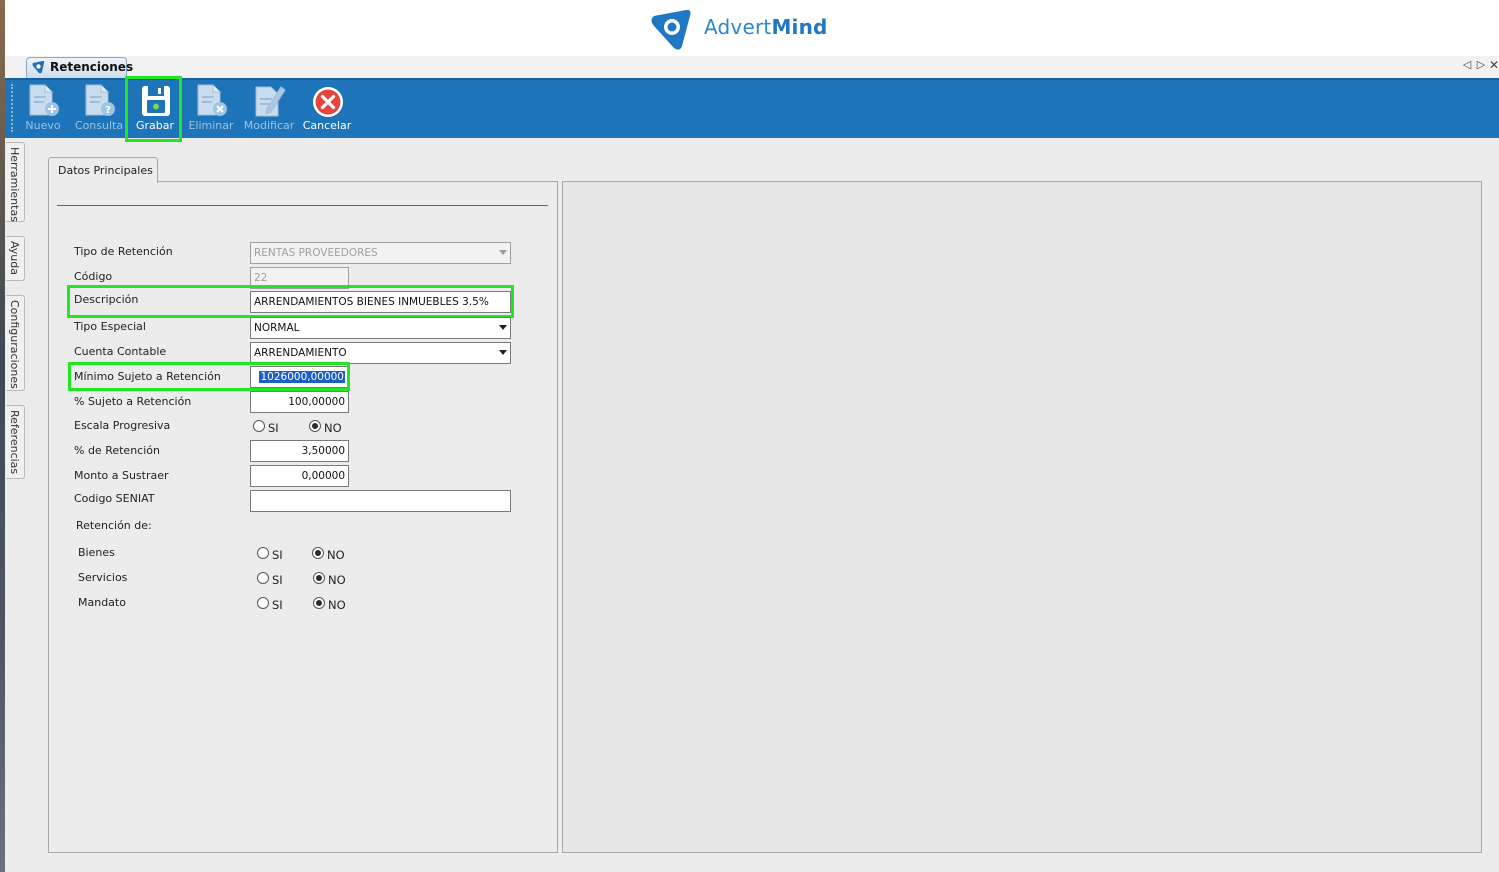 This screenshot has height=872, width=1499. I want to click on eliminar-button: Eliminar, so click(211, 109).